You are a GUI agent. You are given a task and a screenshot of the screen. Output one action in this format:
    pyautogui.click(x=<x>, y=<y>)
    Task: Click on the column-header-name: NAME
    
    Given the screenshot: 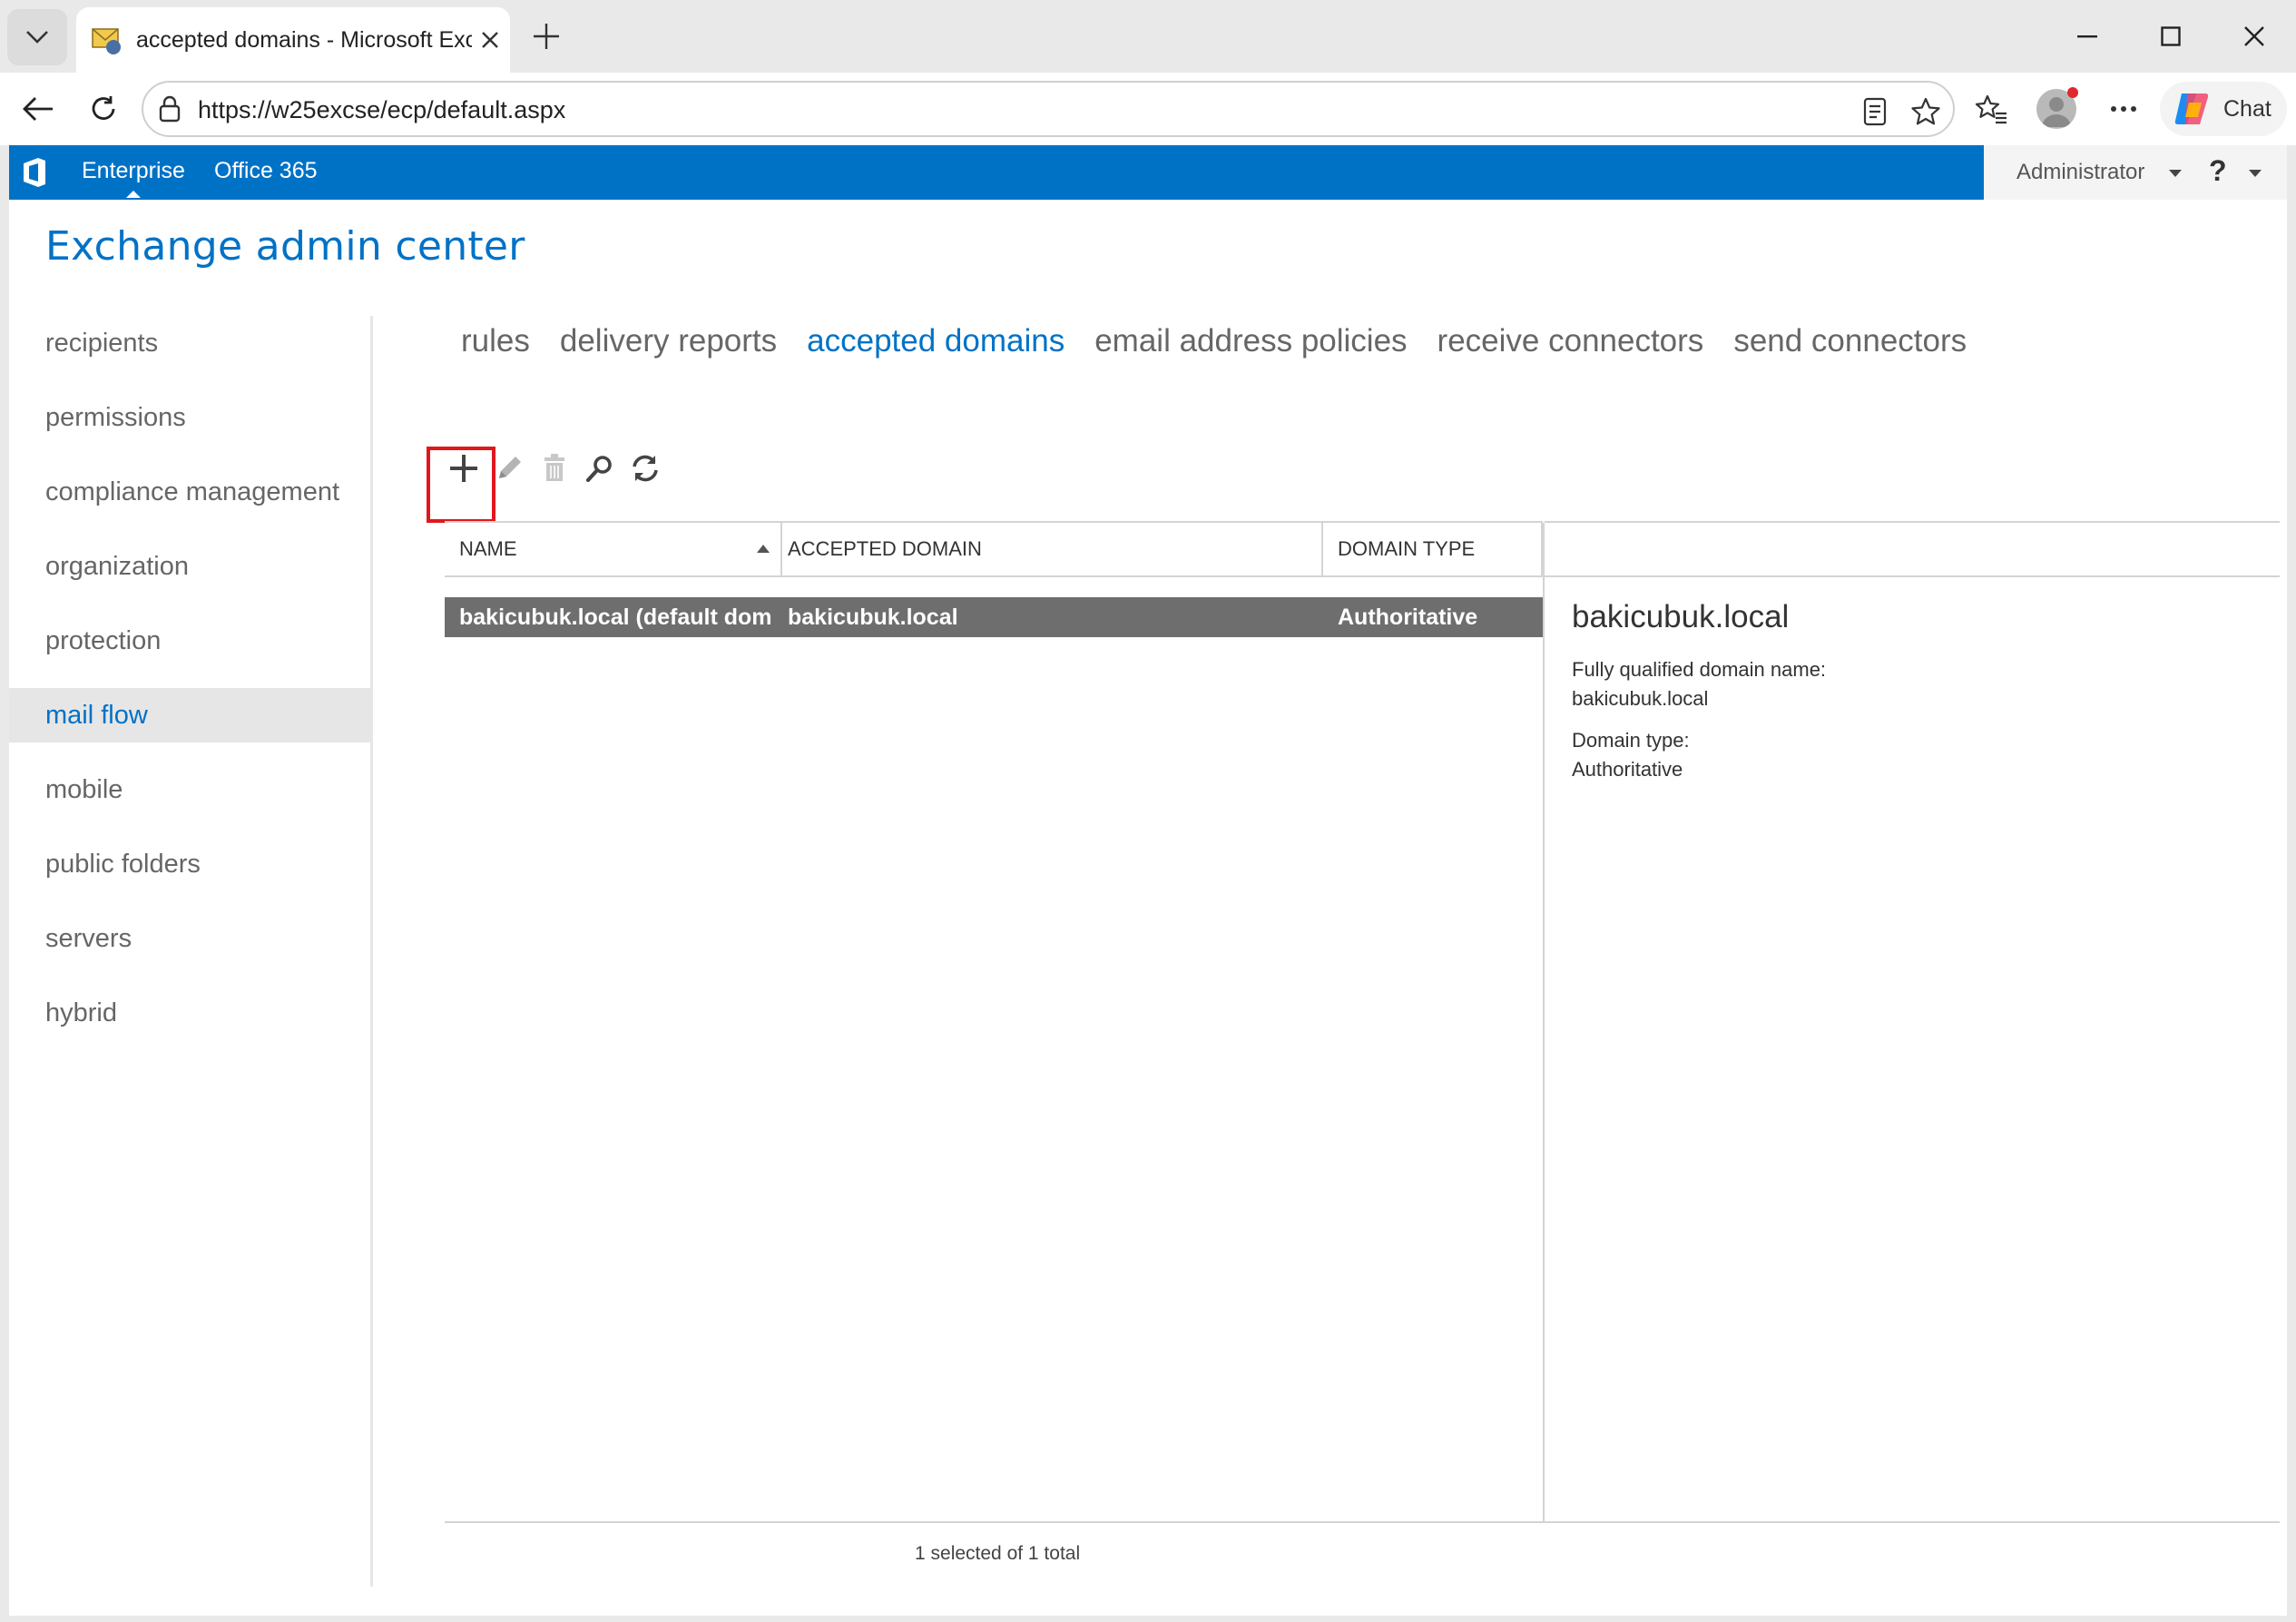 What is the action you would take?
    pyautogui.click(x=613, y=549)
    